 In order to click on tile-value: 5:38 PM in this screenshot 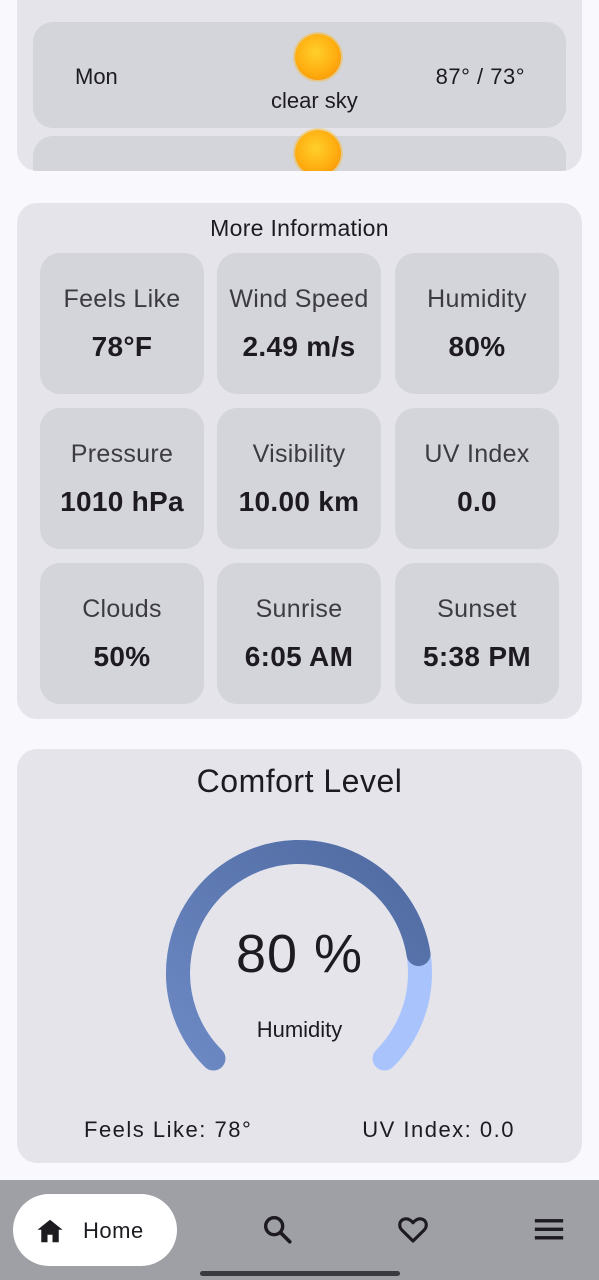, I will do `click(477, 656)`.